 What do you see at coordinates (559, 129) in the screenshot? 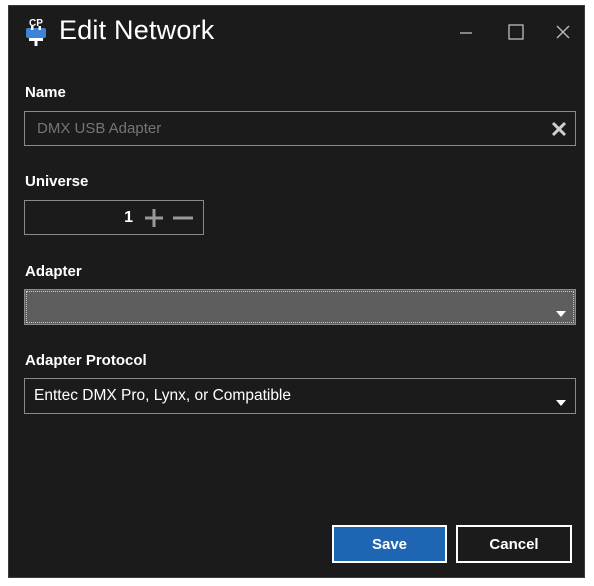
I see `clear-x-icon` at bounding box center [559, 129].